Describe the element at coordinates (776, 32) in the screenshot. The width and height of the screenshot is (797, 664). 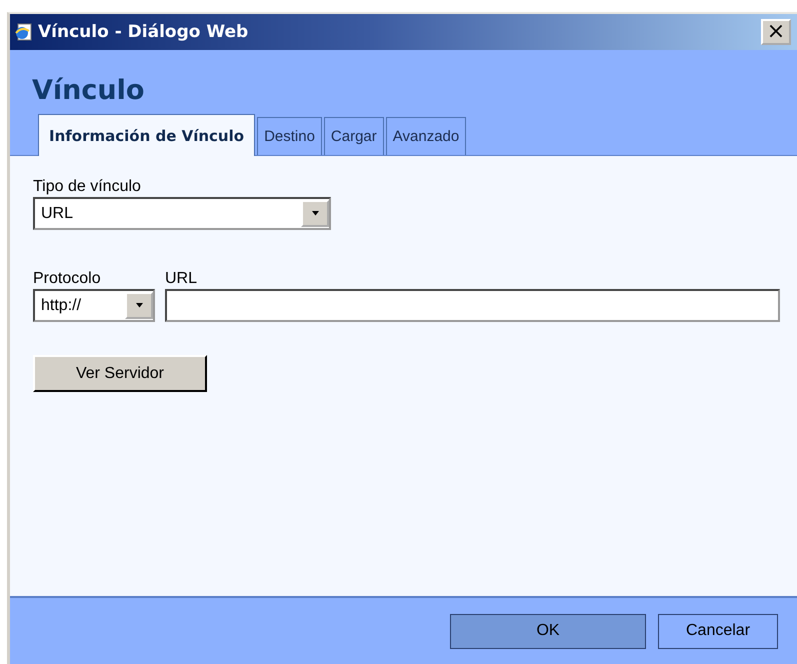
I see `close-button: ×` at that location.